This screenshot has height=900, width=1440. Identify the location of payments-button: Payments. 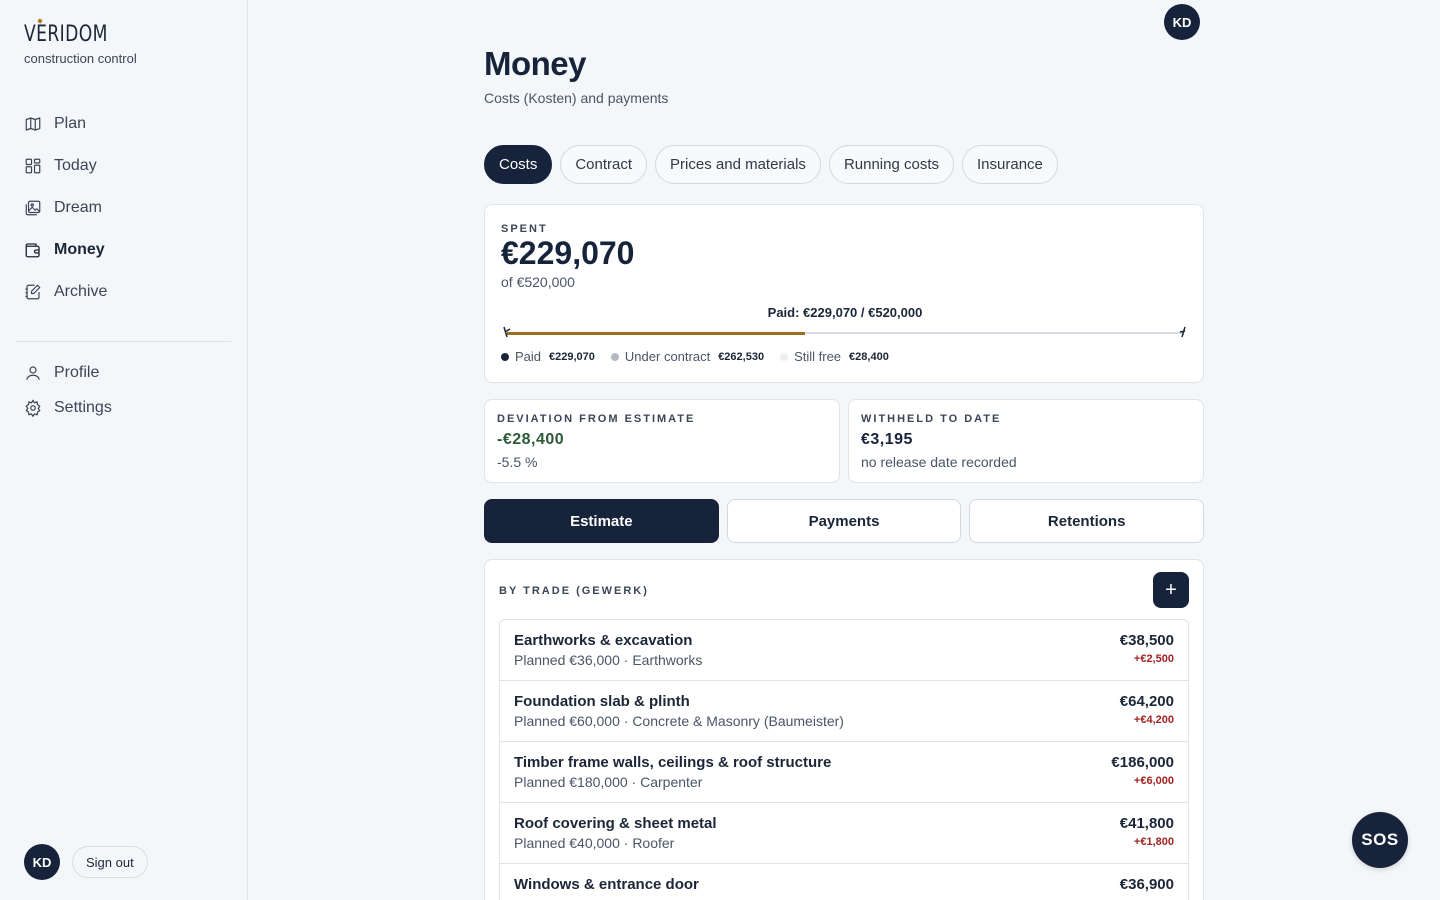
(844, 521).